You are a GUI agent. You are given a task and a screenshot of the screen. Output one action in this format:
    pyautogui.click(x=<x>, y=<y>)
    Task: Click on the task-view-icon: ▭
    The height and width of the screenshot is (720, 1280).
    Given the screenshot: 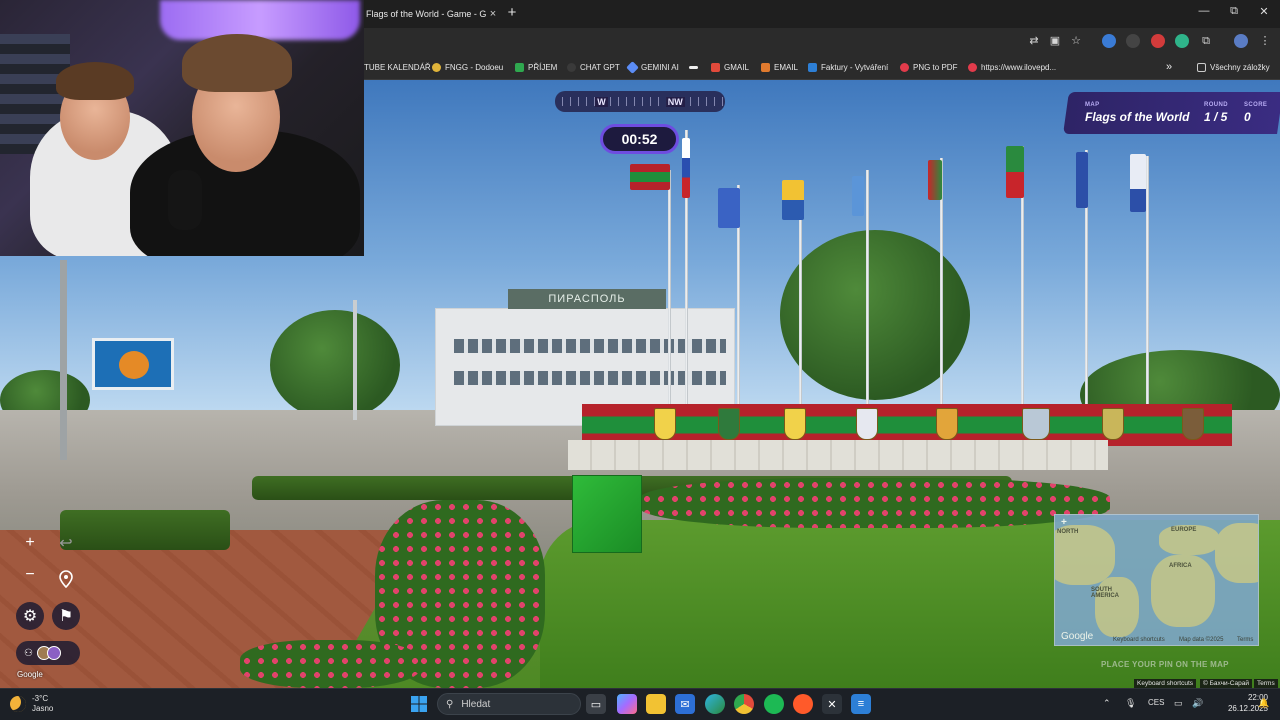 What is the action you would take?
    pyautogui.click(x=596, y=704)
    